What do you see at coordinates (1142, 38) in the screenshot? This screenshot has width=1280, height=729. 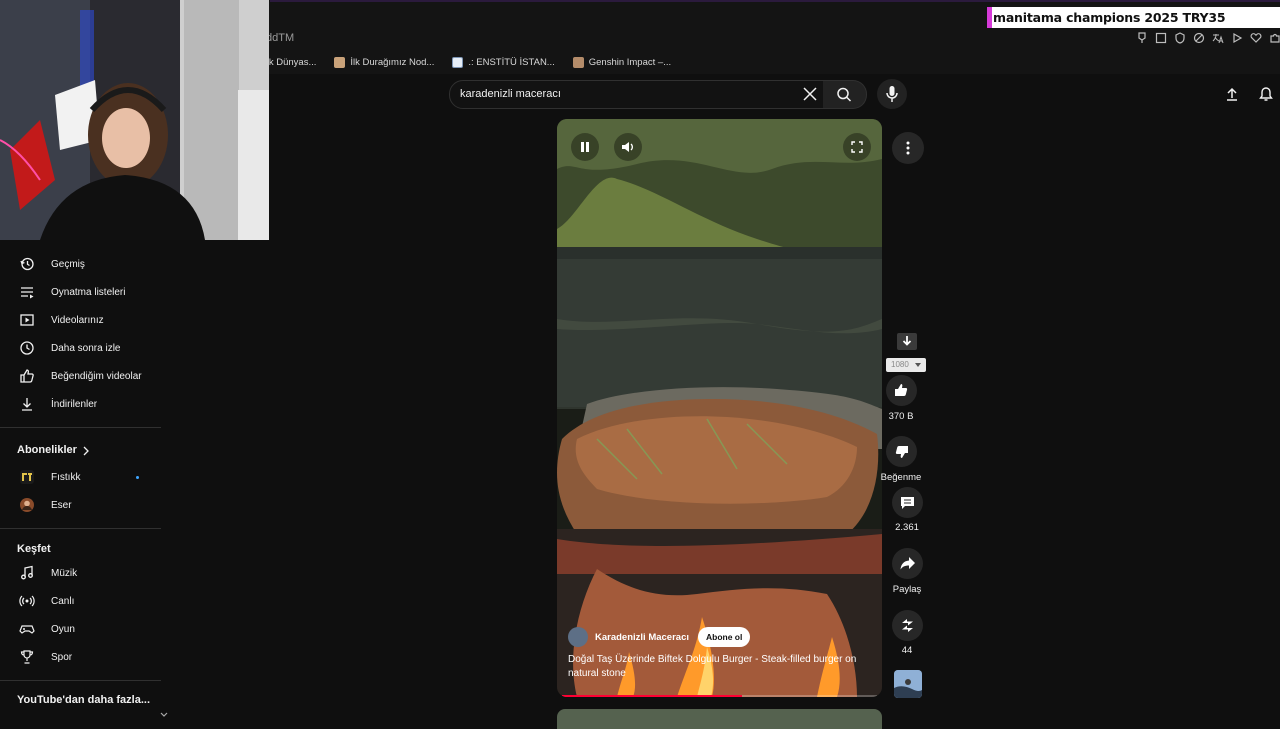 I see `pin-icon` at bounding box center [1142, 38].